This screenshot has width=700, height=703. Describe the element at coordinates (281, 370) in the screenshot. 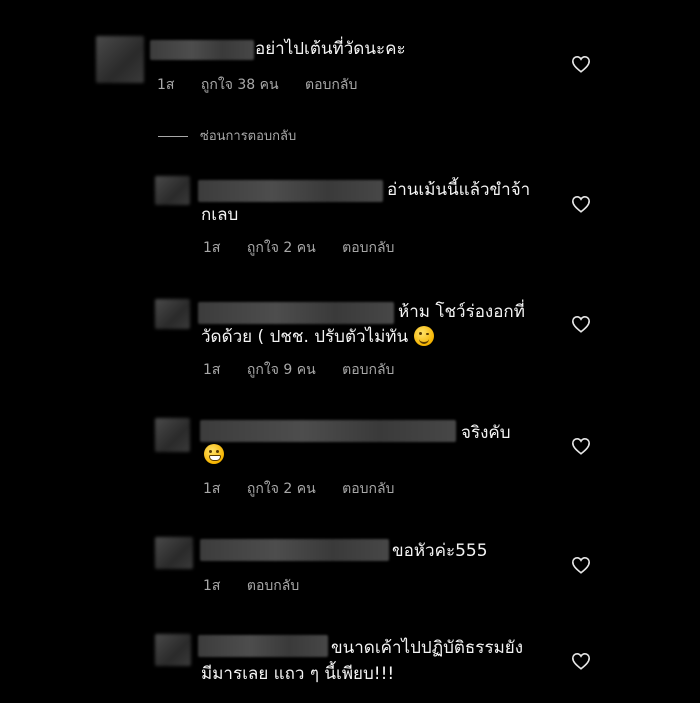

I see `like-count: ถูกใจ 9 คน` at that location.